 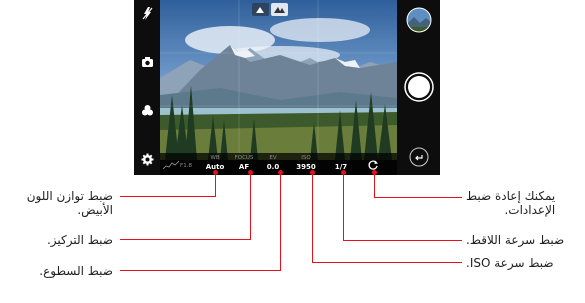 What do you see at coordinates (69, 203) in the screenshot?
I see `wb-caption: ضبط توازن اللون الأبيض.` at bounding box center [69, 203].